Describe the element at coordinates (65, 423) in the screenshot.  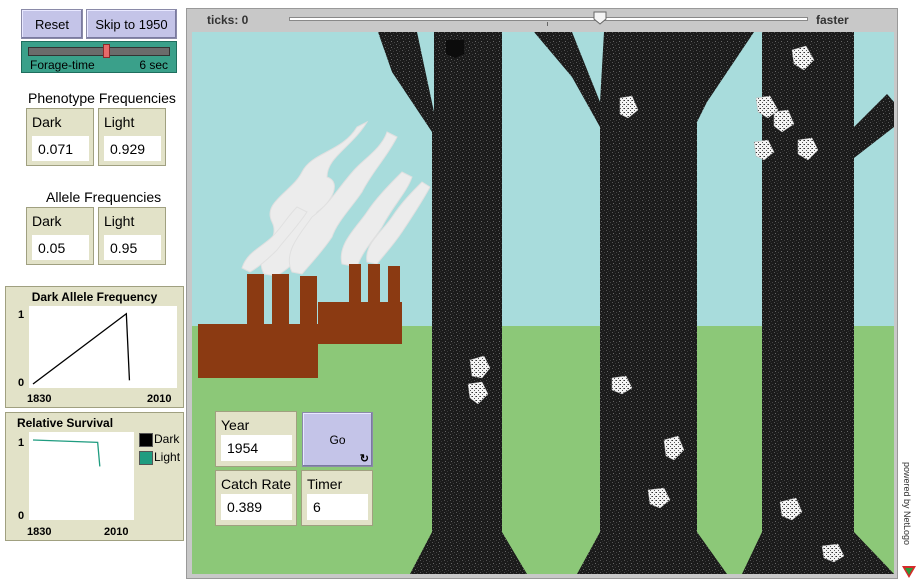
I see `plot-title: Relative Survival` at that location.